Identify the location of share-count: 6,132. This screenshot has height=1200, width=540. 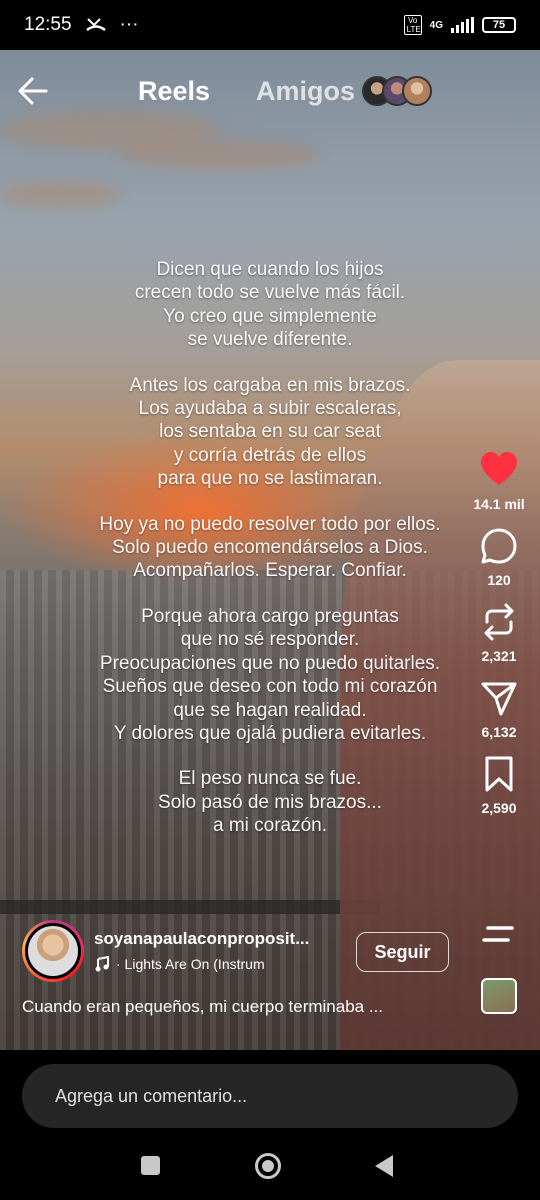
(499, 732).